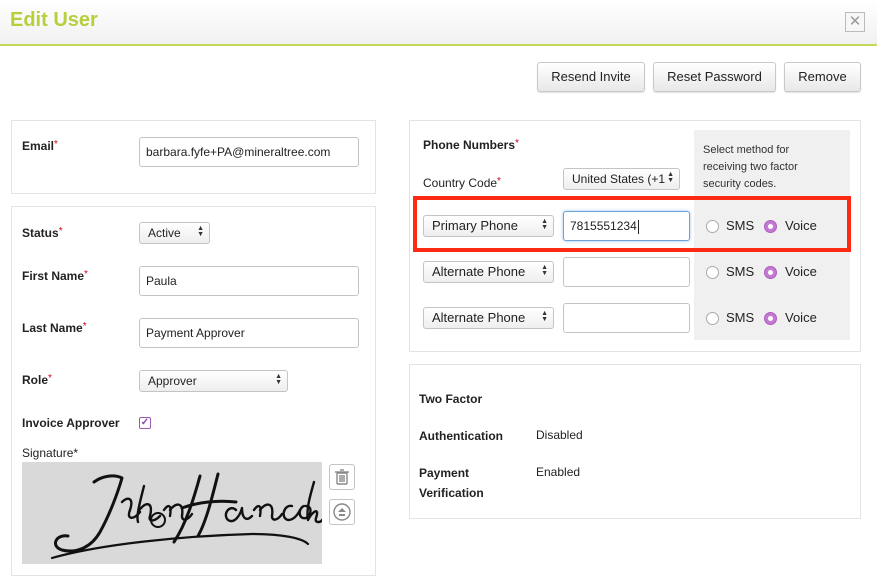 The width and height of the screenshot is (877, 576). What do you see at coordinates (626, 318) in the screenshot?
I see `alternate-phone-2-field` at bounding box center [626, 318].